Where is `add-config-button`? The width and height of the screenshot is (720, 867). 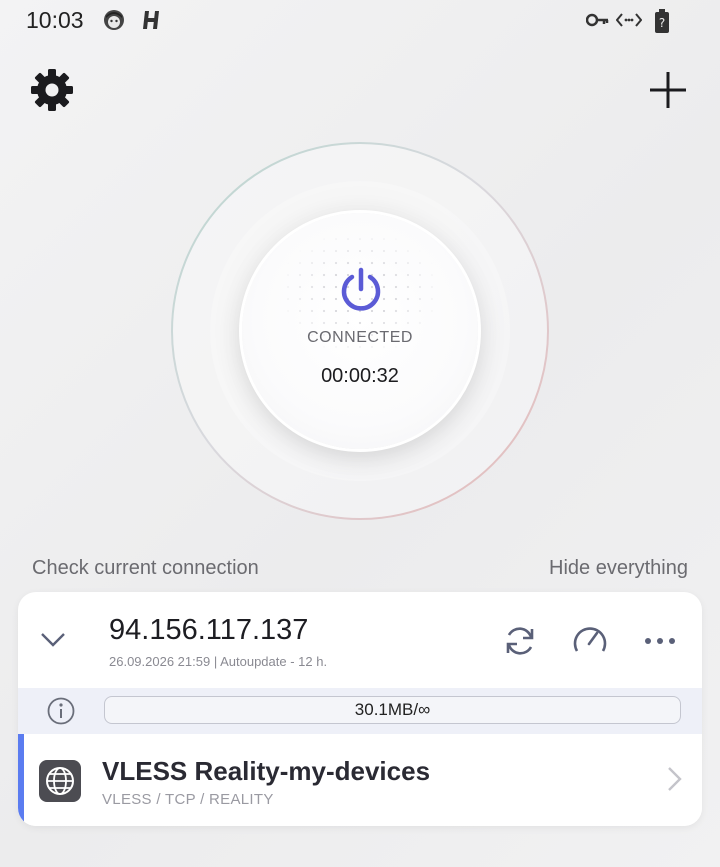 add-config-button is located at coordinates (668, 90).